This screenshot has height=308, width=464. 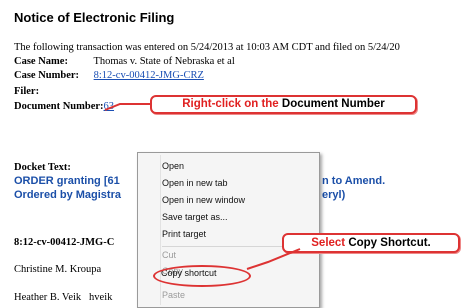 I want to click on menu-gutter, so click(x=160, y=230).